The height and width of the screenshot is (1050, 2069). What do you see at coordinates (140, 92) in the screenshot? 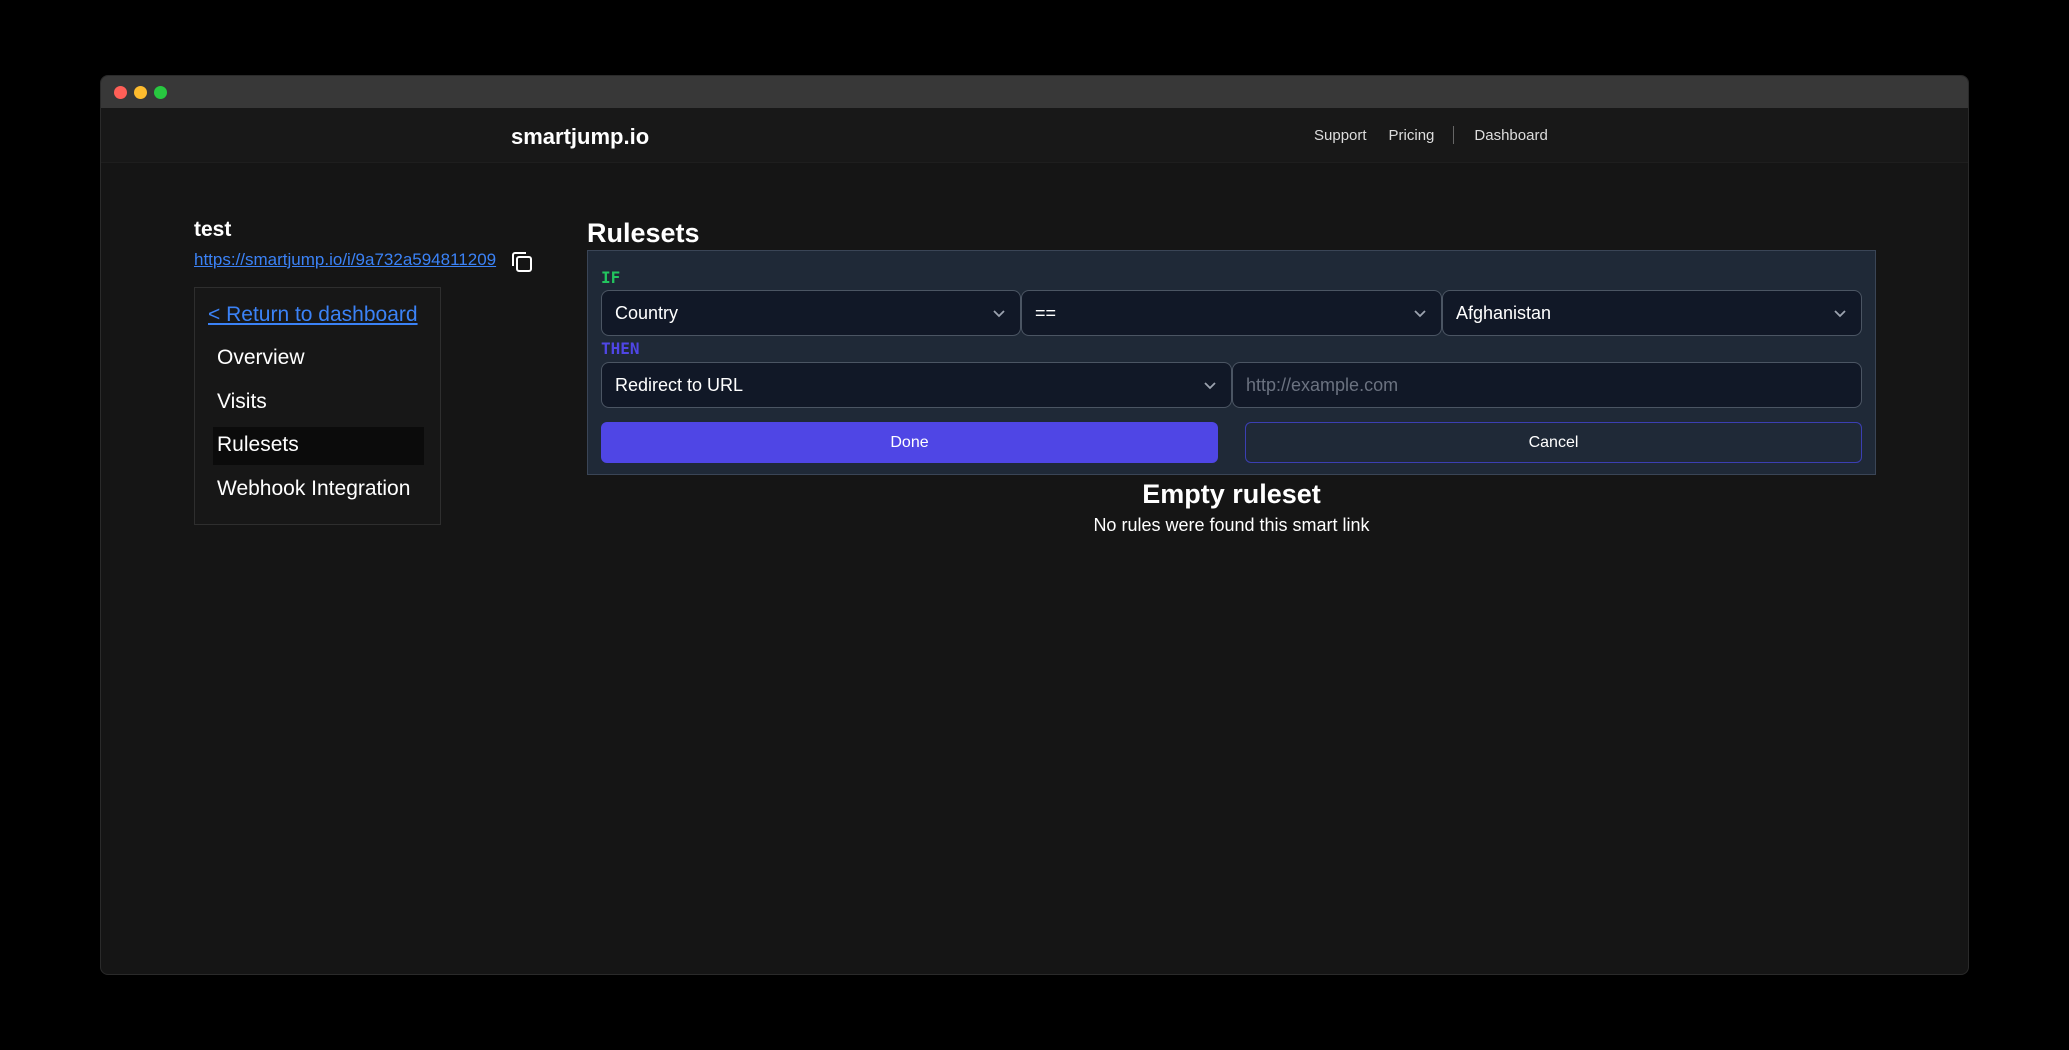
I see `minimize-window-button` at bounding box center [140, 92].